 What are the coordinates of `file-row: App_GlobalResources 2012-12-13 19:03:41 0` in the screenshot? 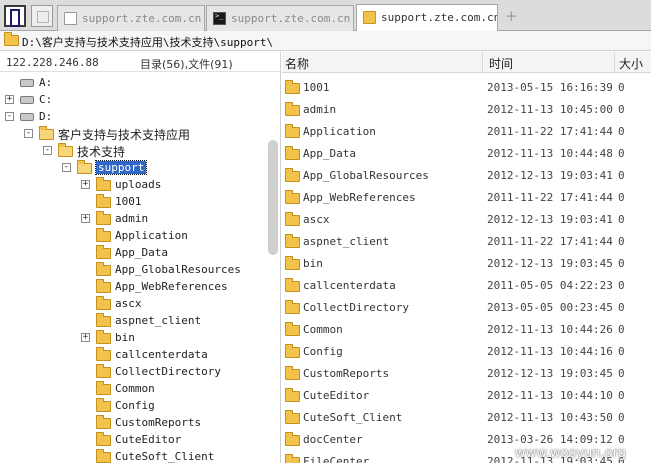 It's located at (466, 176).